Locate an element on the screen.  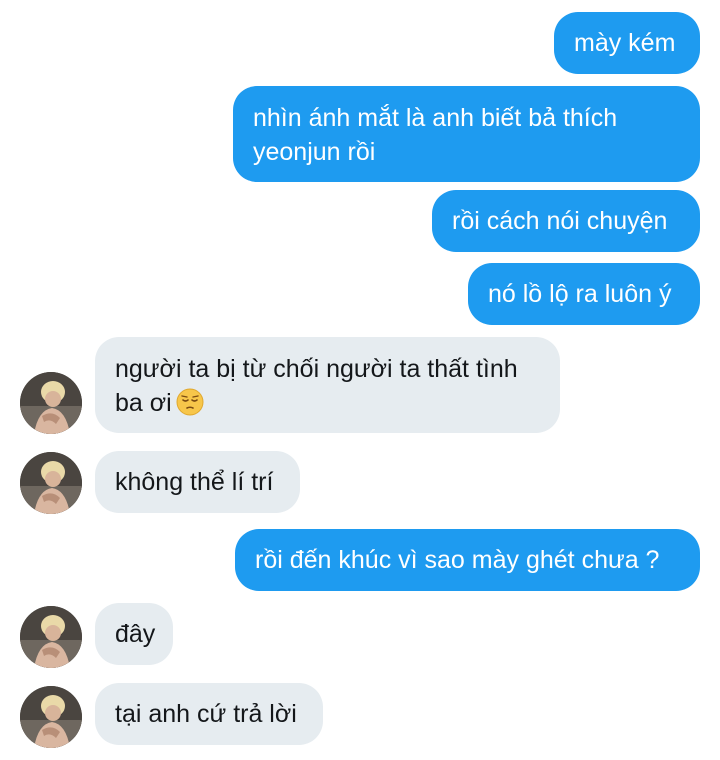
message-text: rồi đến khúc vì sao mày ghét chưa ? is located at coordinates (457, 560).